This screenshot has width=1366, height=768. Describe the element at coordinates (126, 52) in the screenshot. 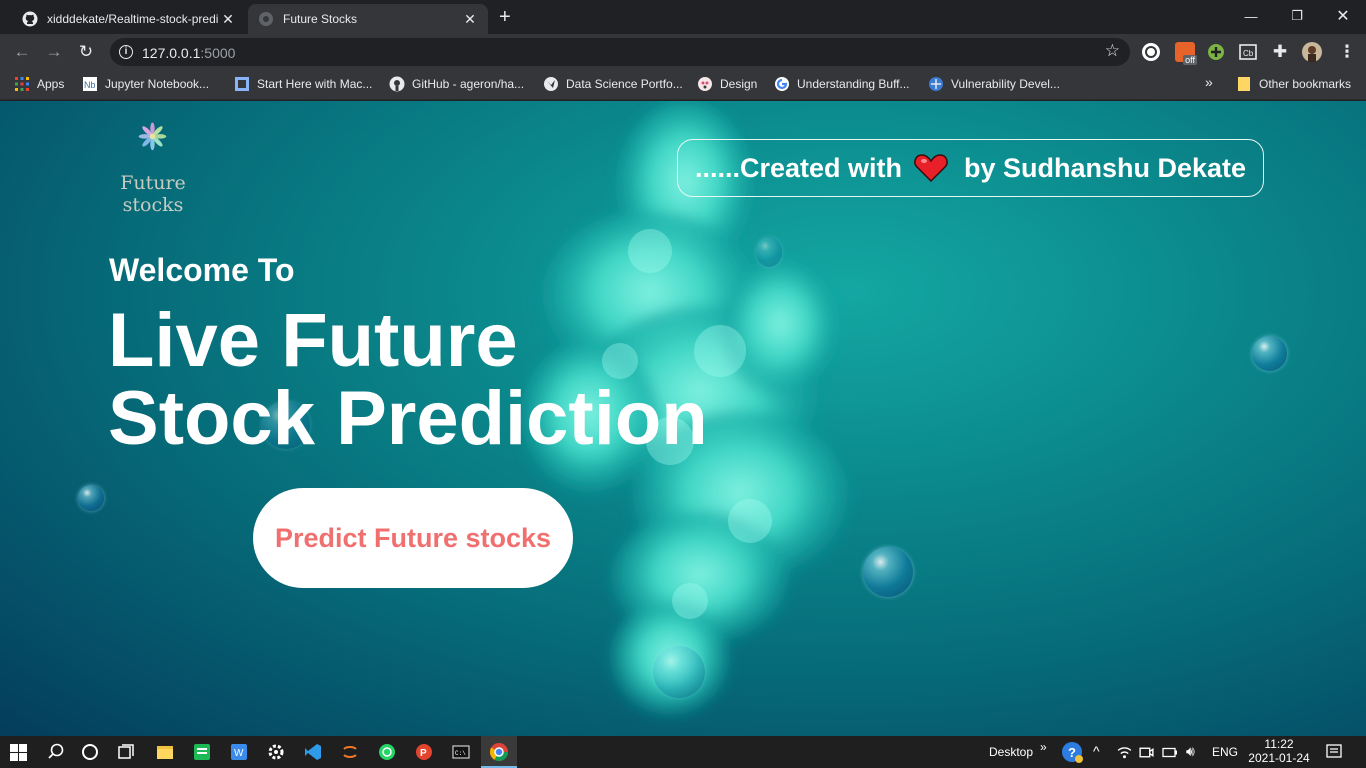

I see `info-icon: i` at that location.